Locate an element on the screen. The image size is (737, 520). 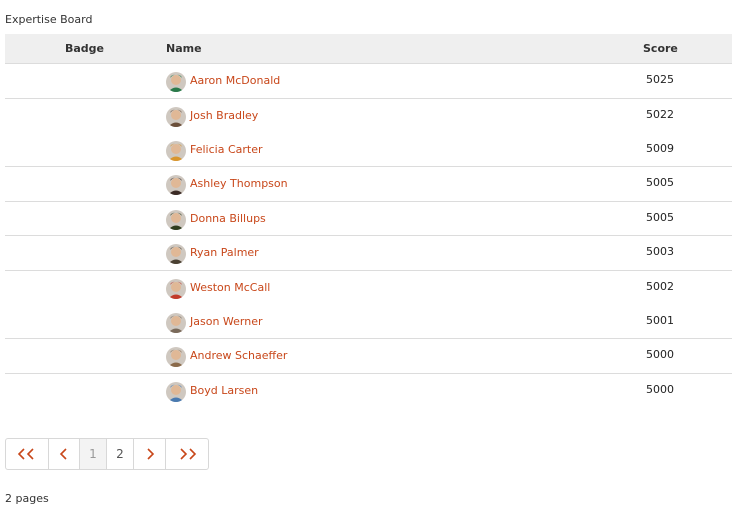
user-name-link: Ryan Palmer is located at coordinates (224, 252).